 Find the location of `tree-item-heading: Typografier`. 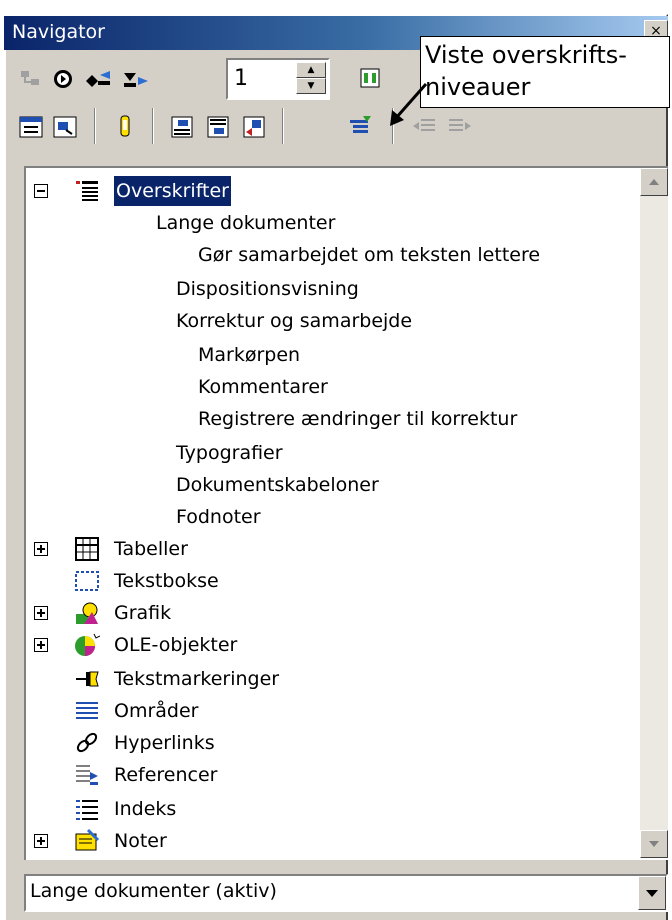

tree-item-heading: Typografier is located at coordinates (229, 453).